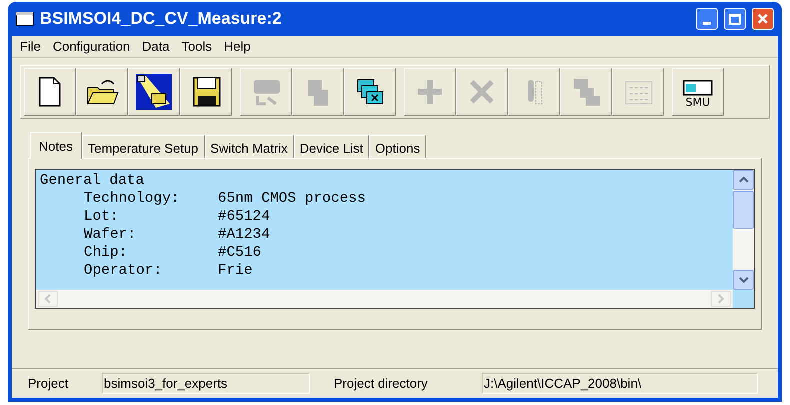 Image resolution: width=790 pixels, height=405 pixels. What do you see at coordinates (292, 199) in the screenshot?
I see `field-value: 65nm CMOS process` at bounding box center [292, 199].